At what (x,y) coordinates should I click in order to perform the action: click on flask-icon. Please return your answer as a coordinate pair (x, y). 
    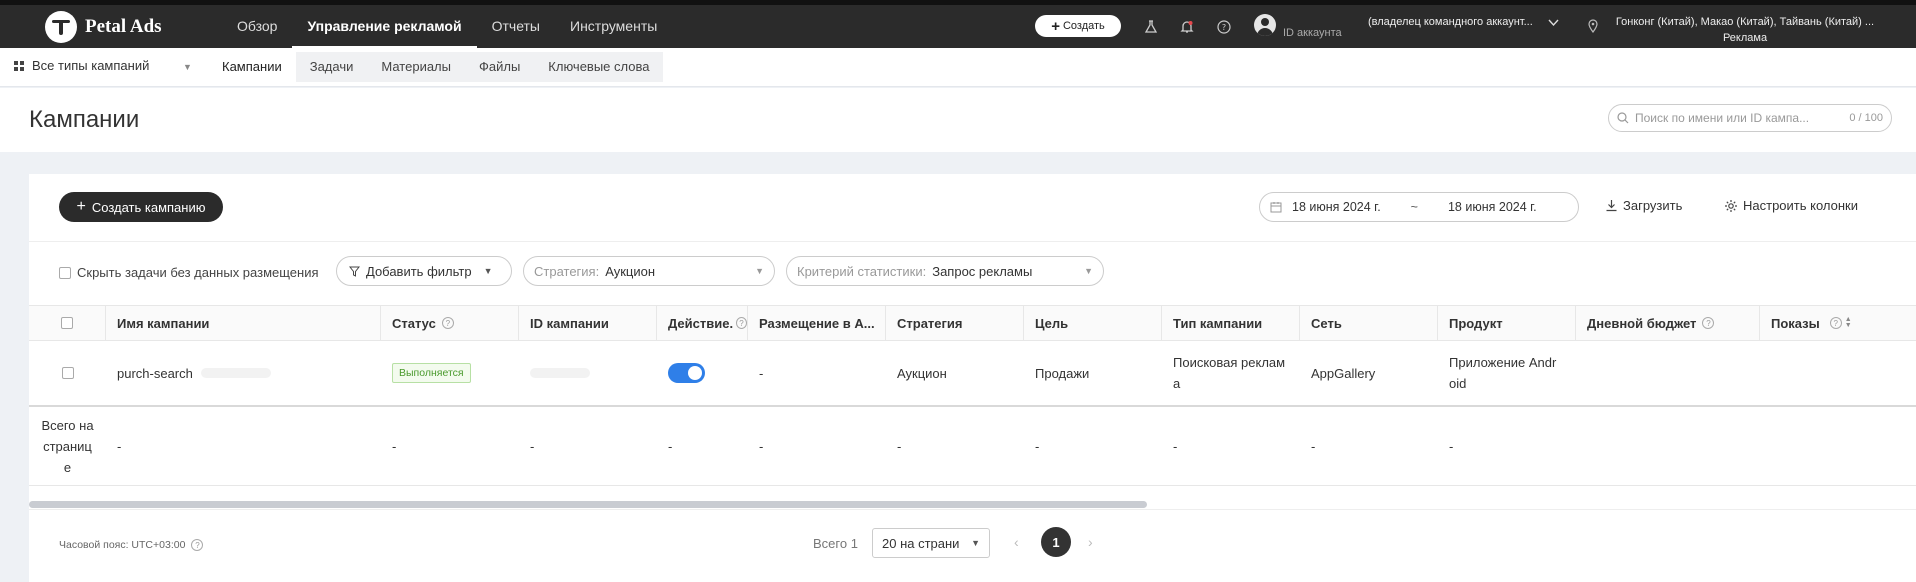
    Looking at the image, I should click on (1151, 27).